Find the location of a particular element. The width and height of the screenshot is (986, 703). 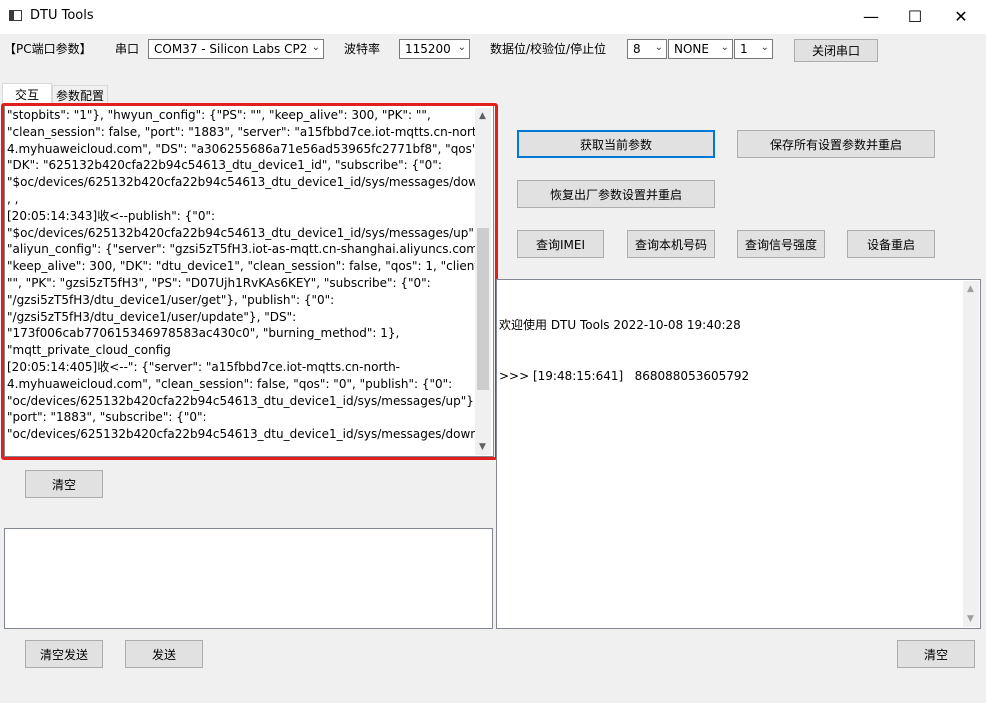

tab-param-config: 参数配置 is located at coordinates (80, 95).